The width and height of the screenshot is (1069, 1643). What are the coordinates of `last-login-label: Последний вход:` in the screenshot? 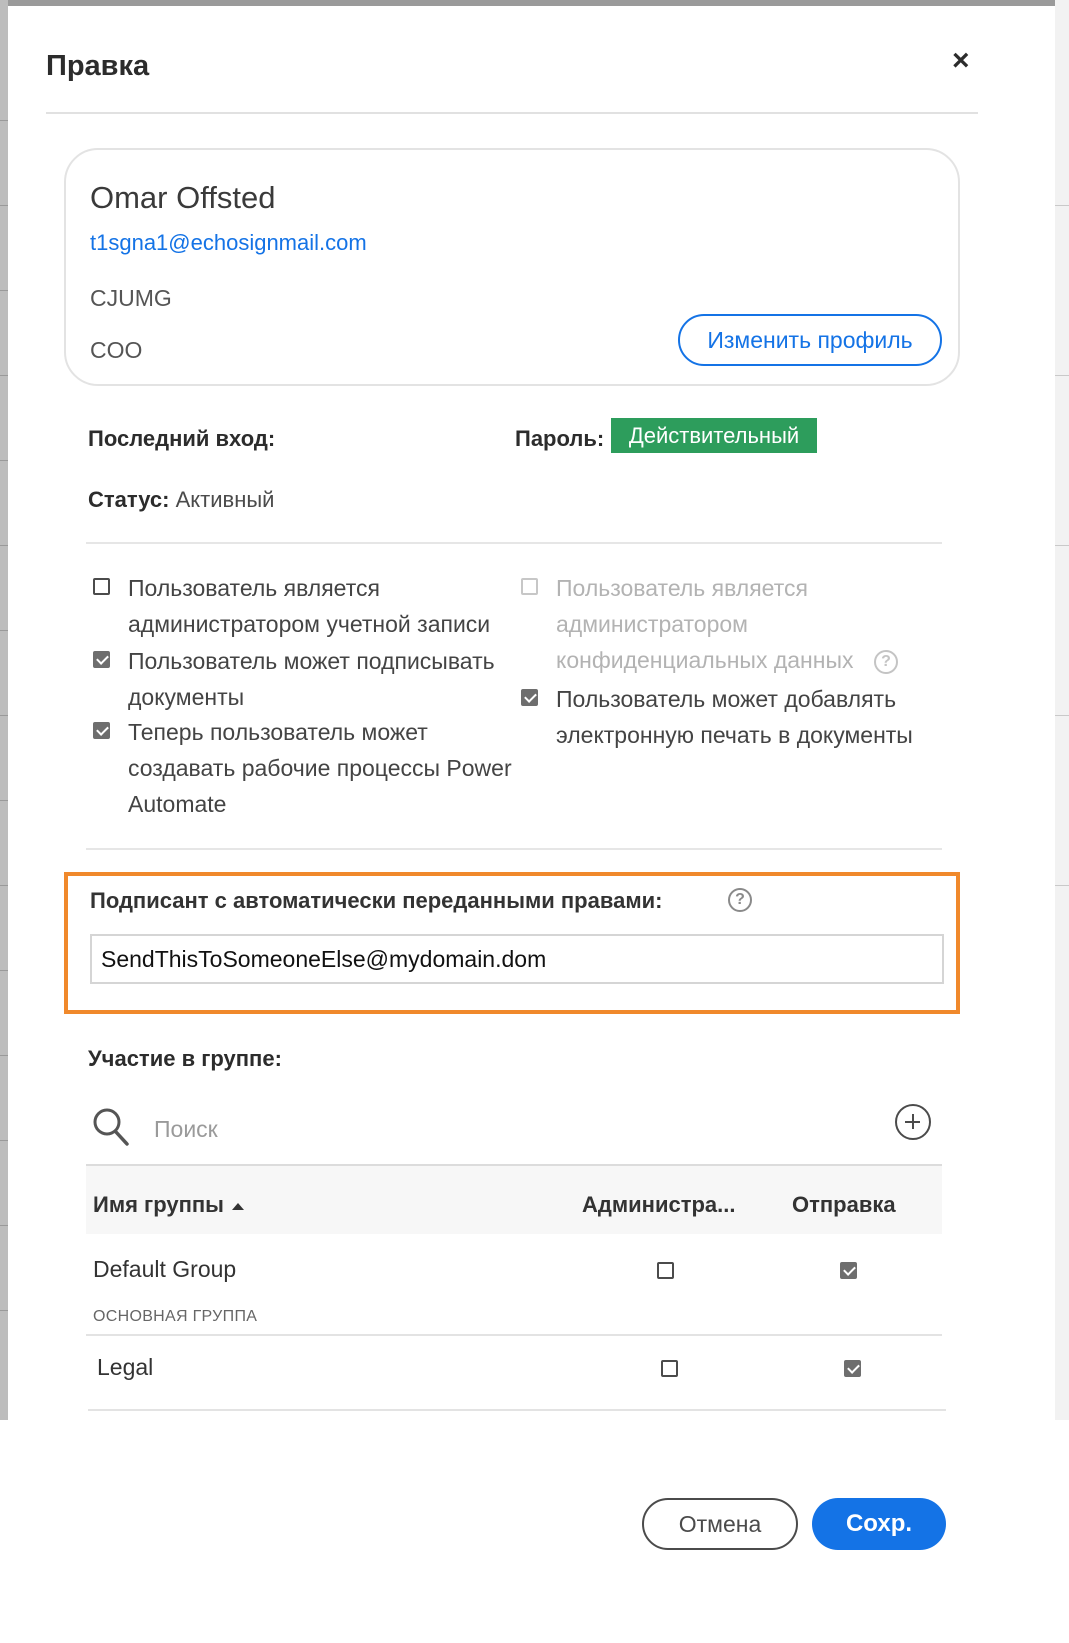 It's located at (182, 438).